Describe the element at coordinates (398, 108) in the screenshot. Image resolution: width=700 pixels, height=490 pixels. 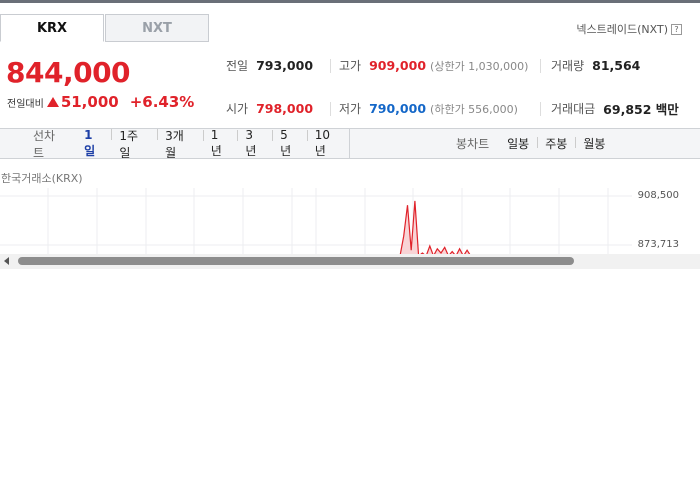
I see `stat-value: 790,000` at that location.